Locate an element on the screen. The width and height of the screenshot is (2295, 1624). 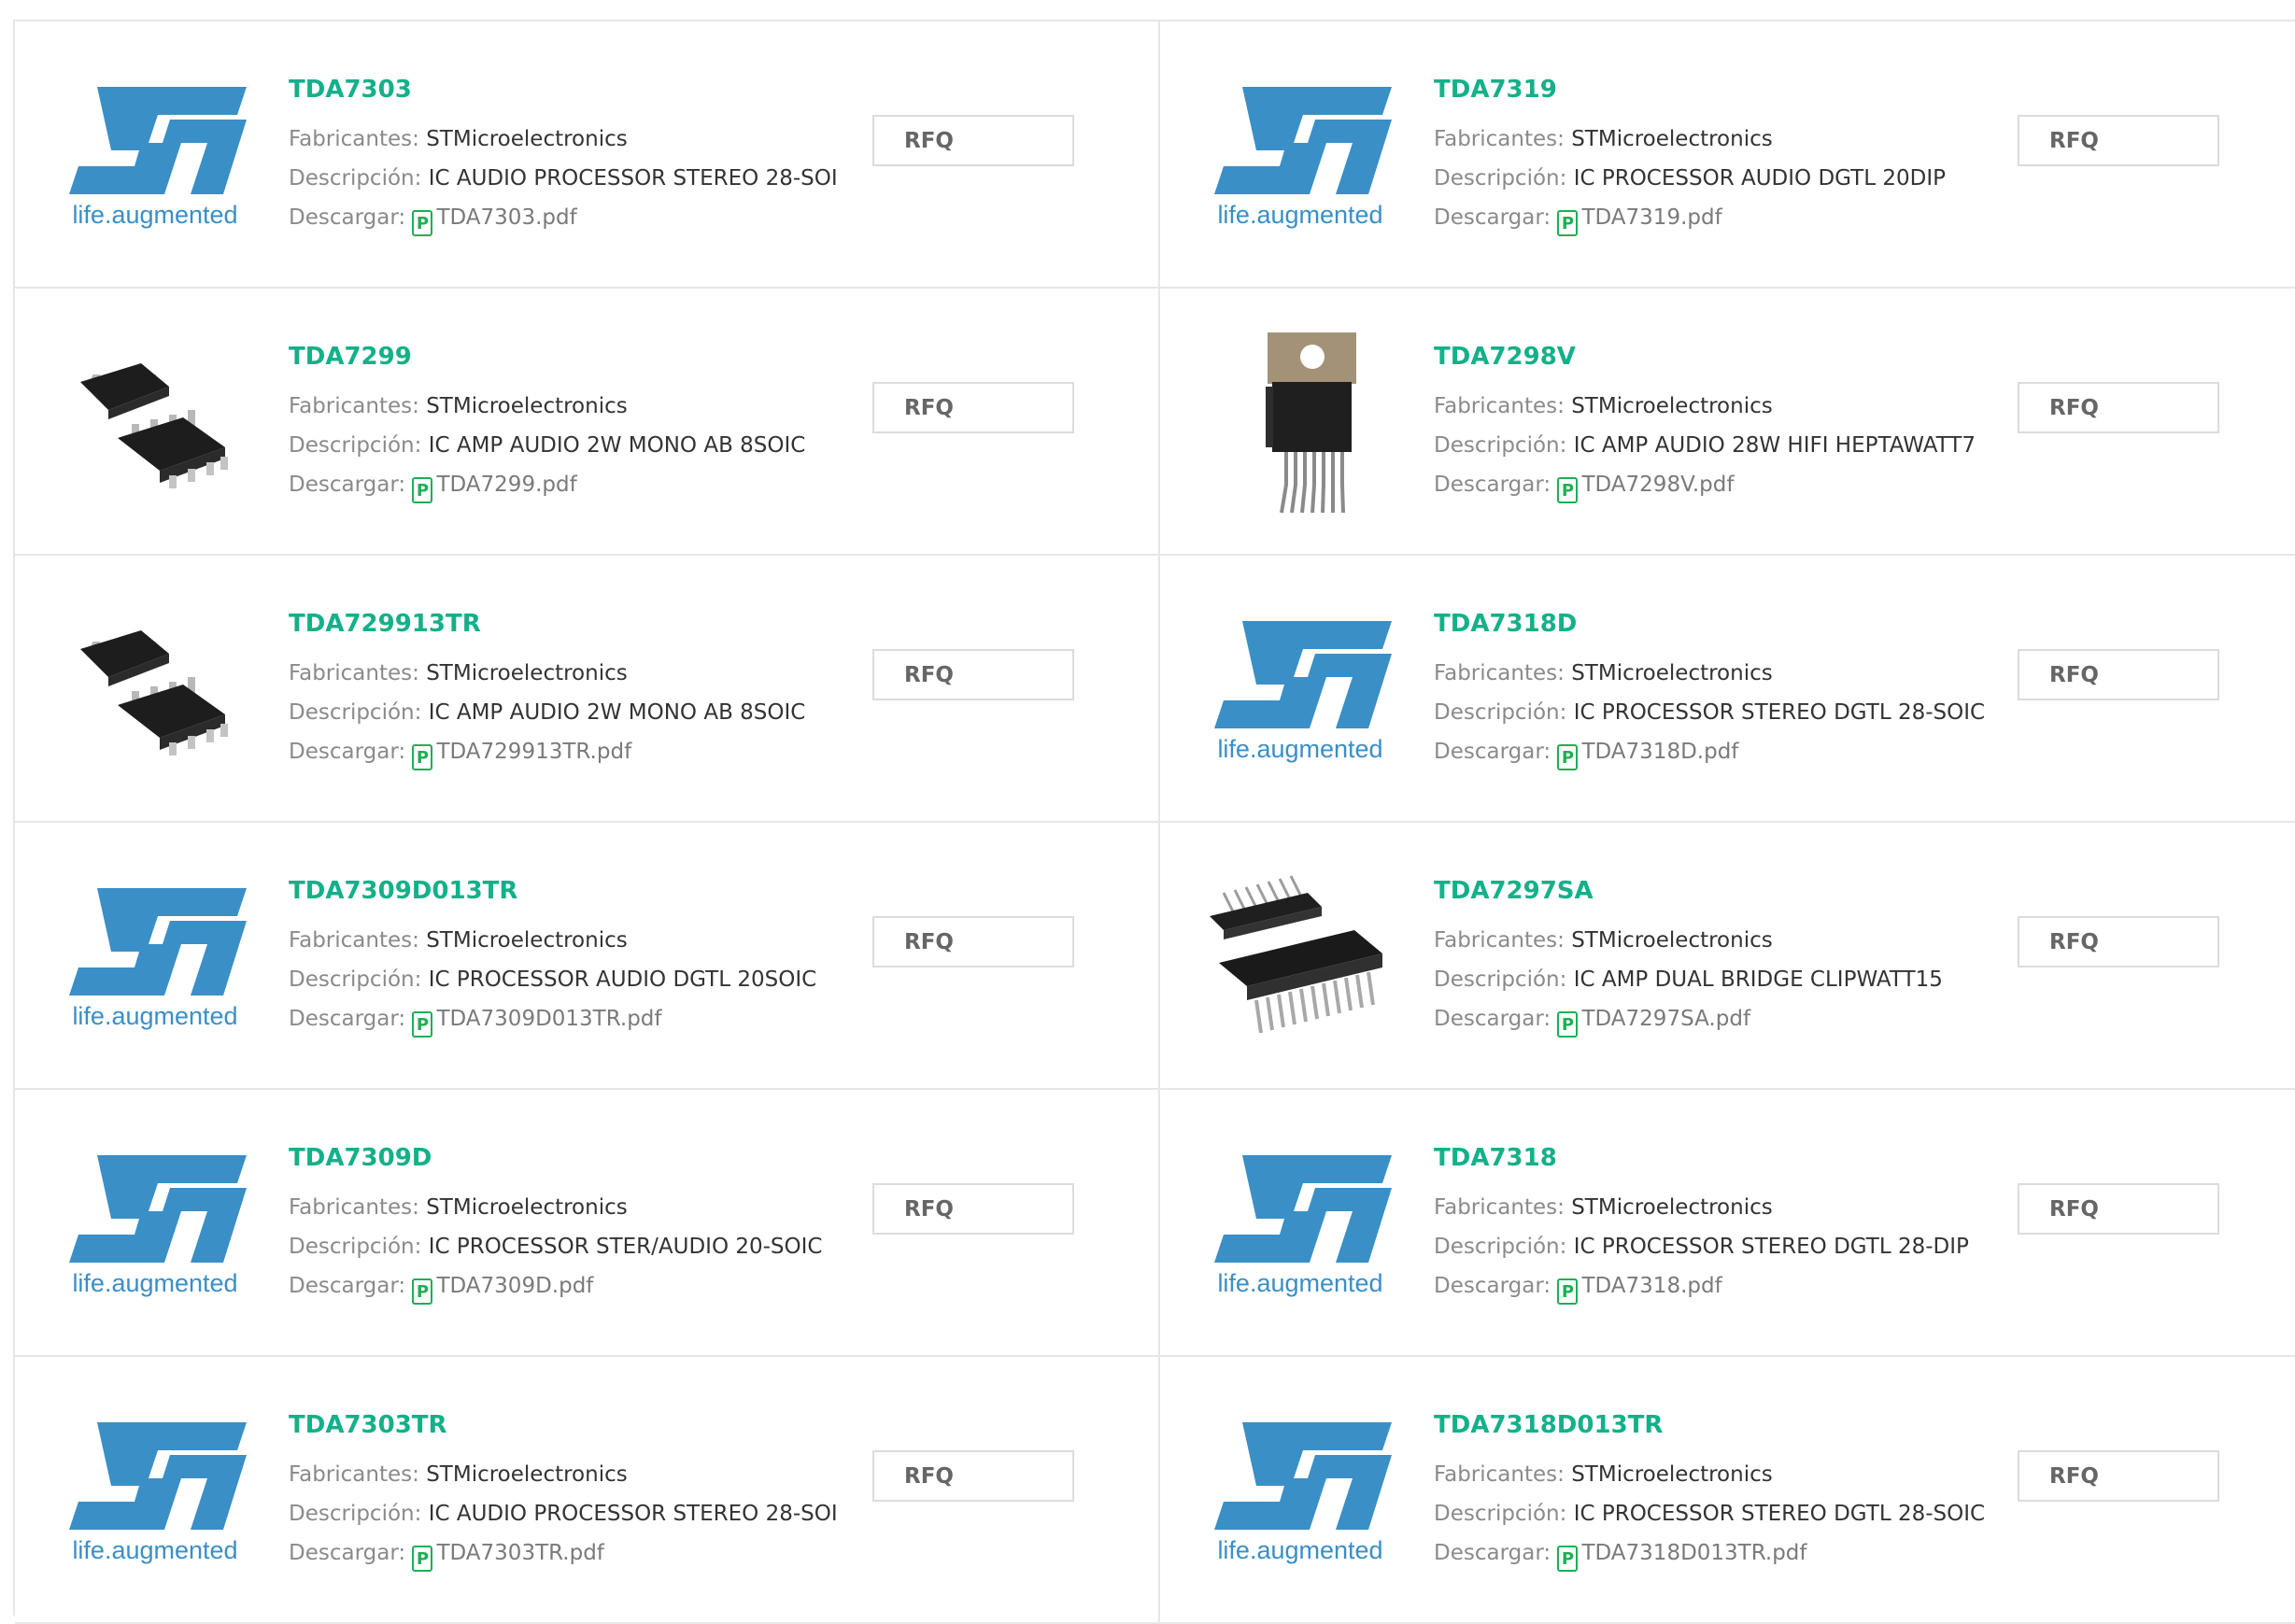
pdf-filename: TDA7303.pdf is located at coordinates (506, 217).